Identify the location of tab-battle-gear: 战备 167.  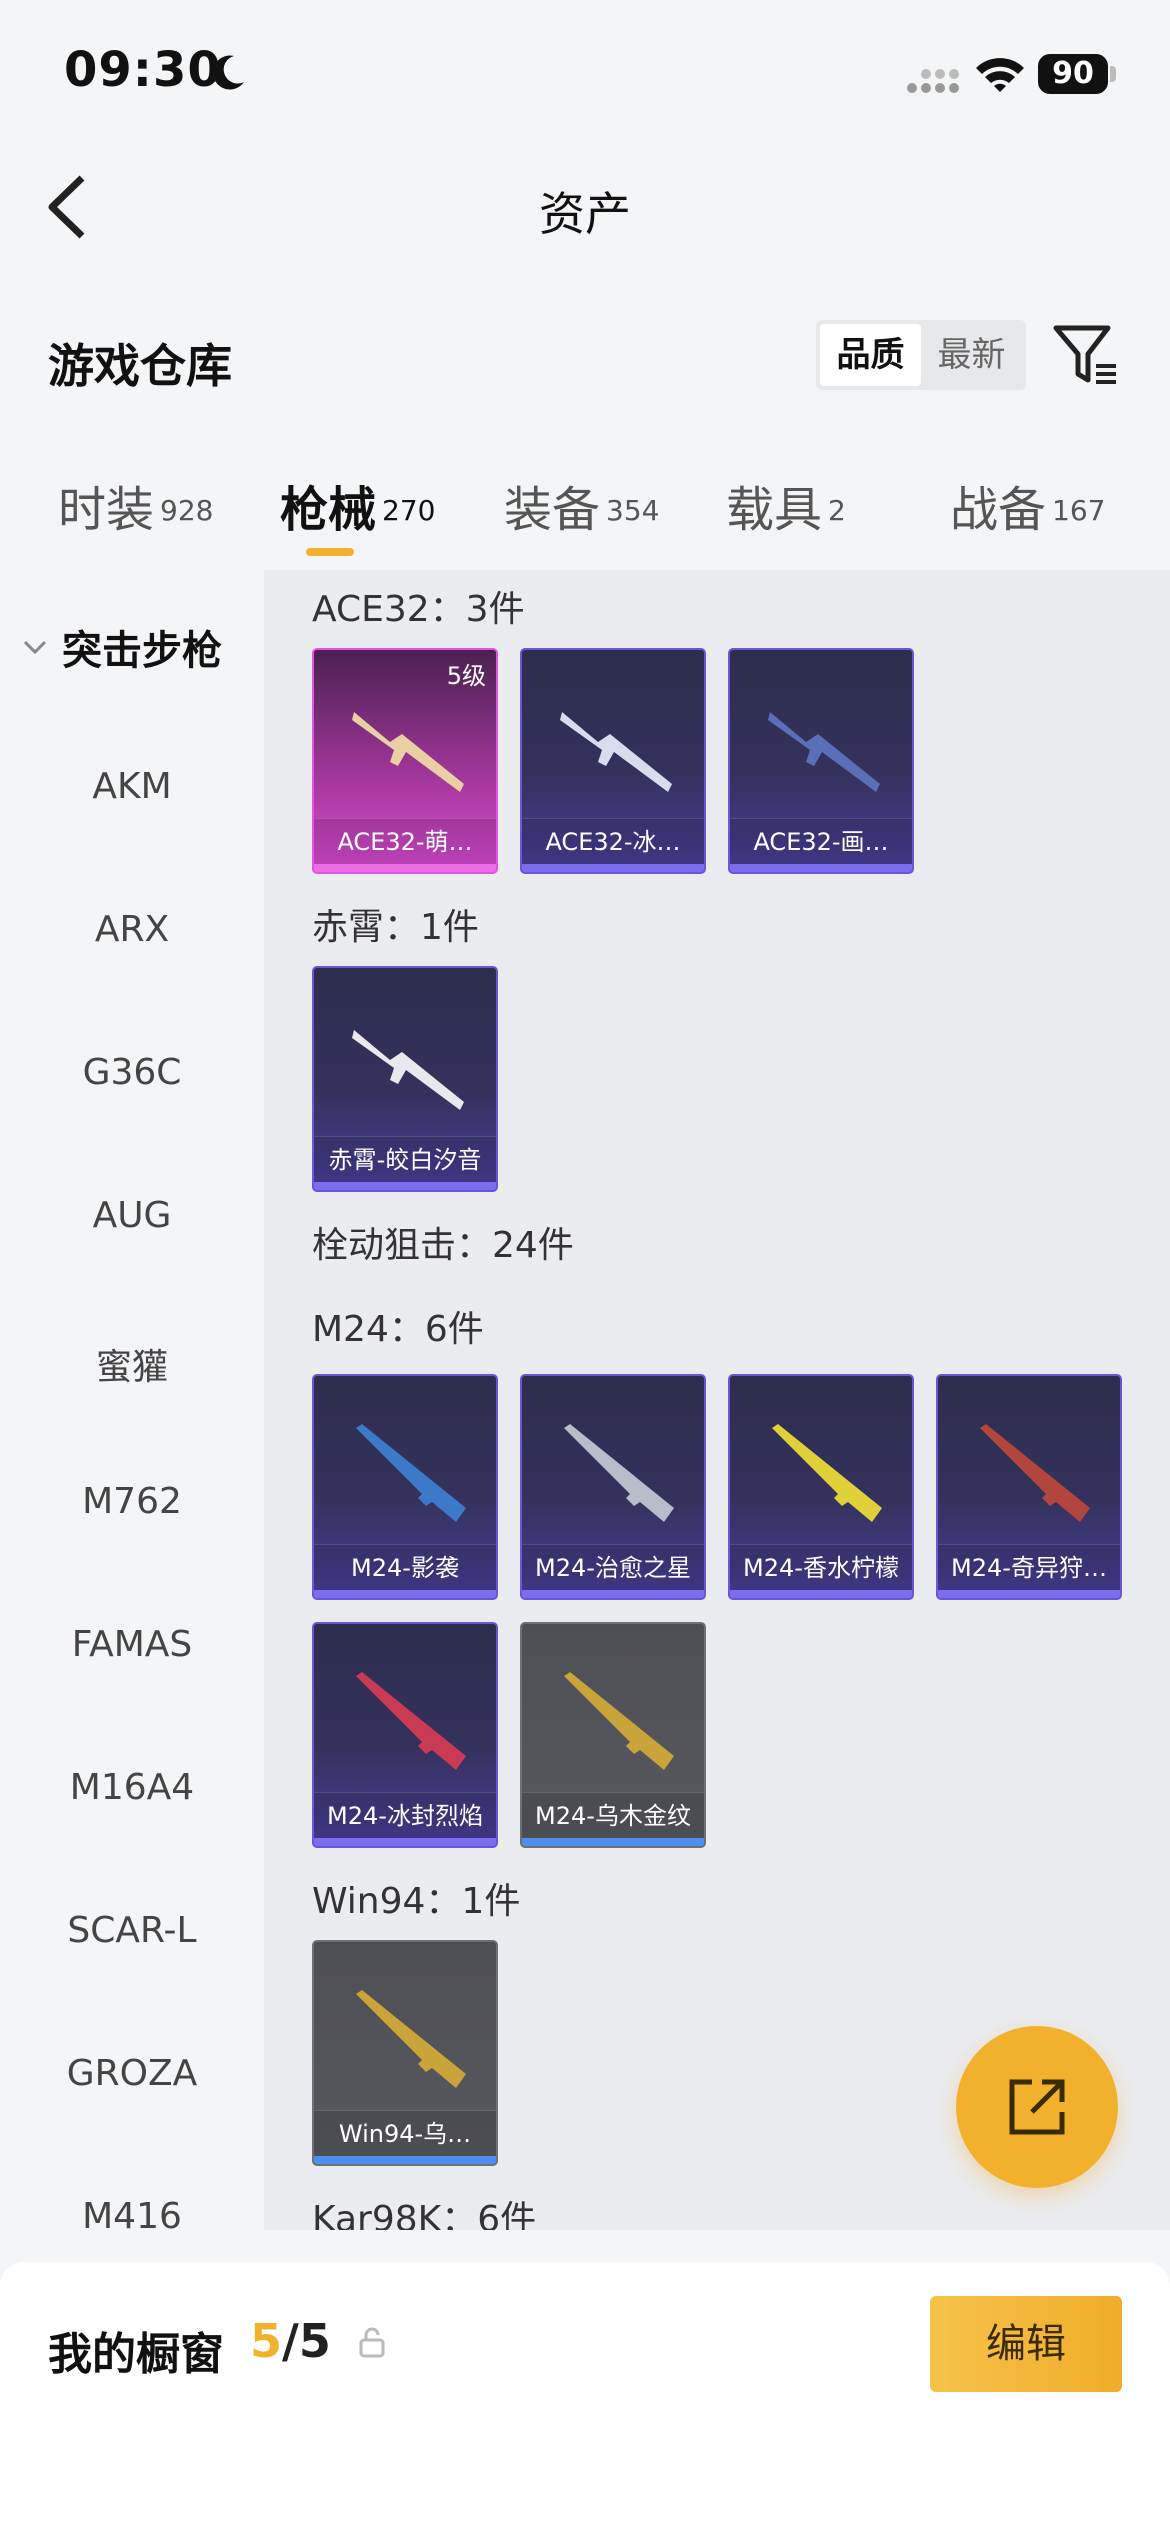
(1027, 515).